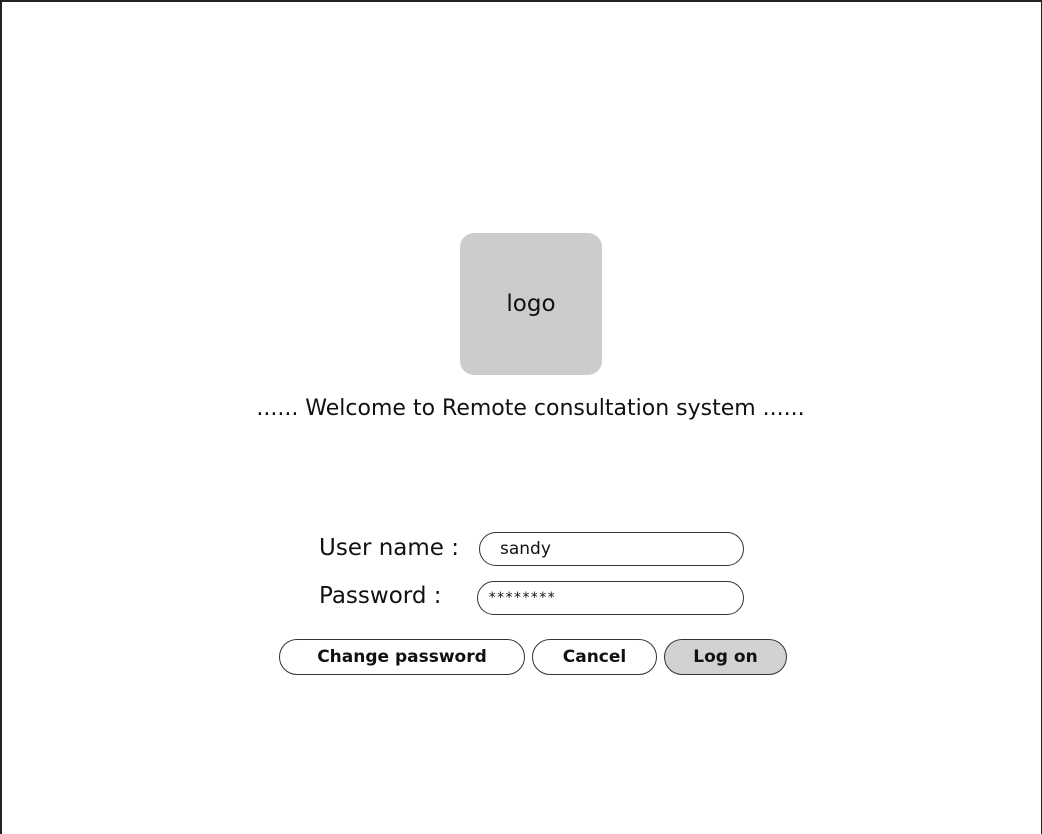 The width and height of the screenshot is (1042, 834). What do you see at coordinates (594, 657) in the screenshot?
I see `cancel-button: Cancel` at bounding box center [594, 657].